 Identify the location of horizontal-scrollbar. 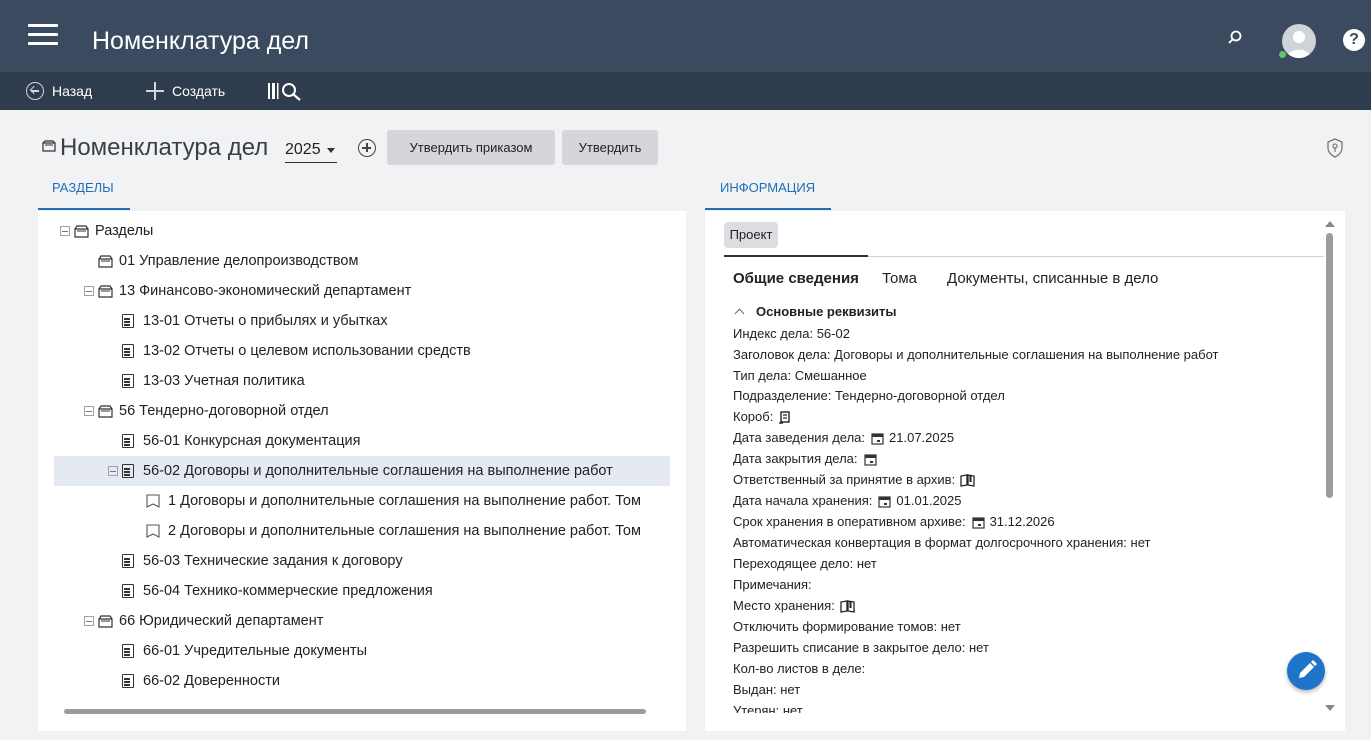
(364, 711).